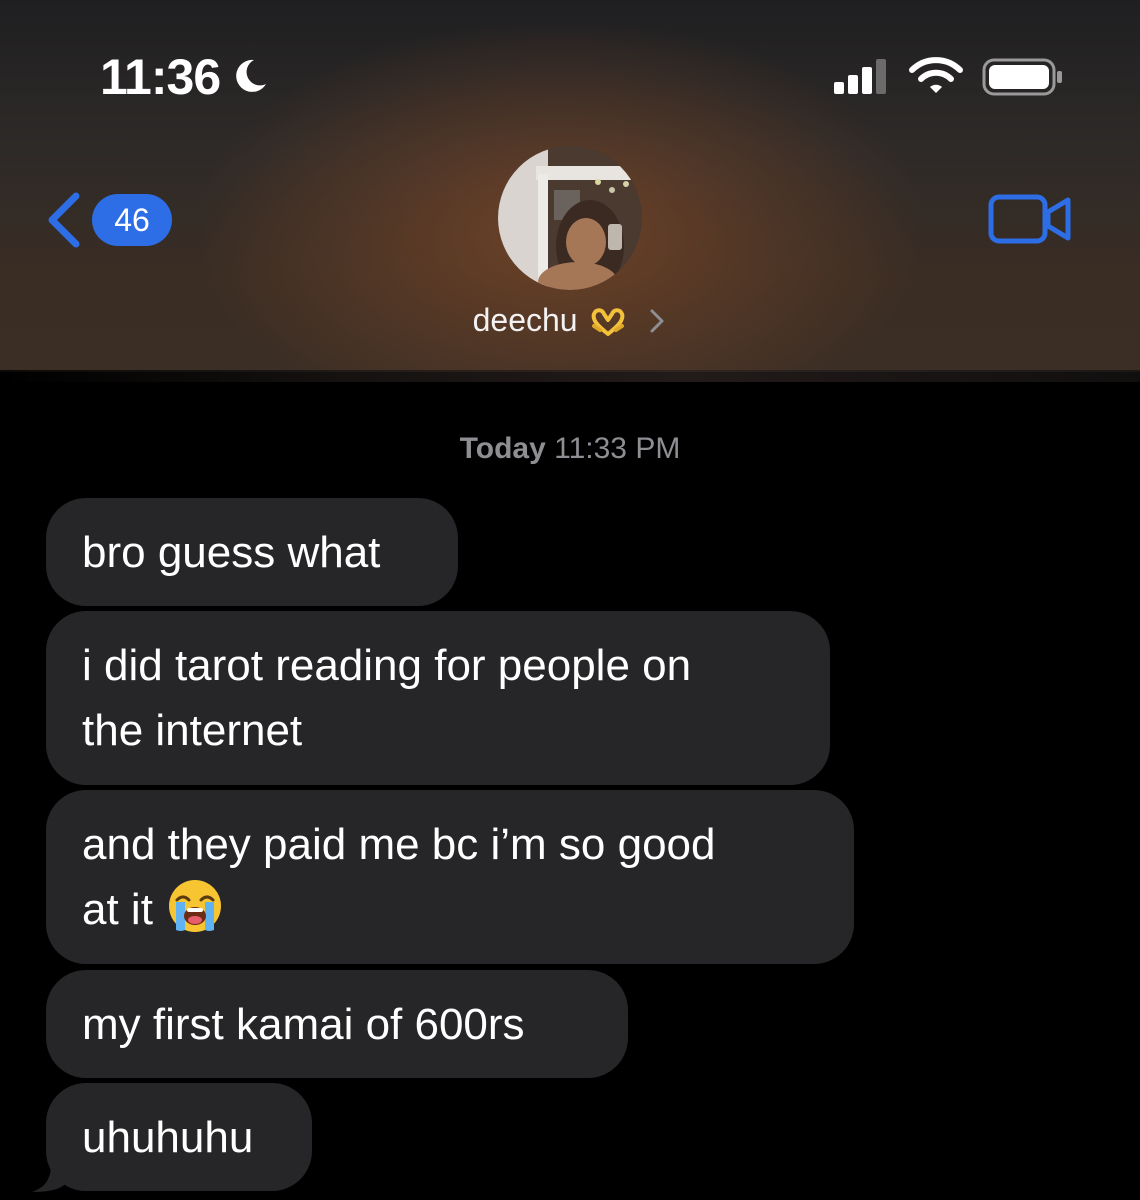  I want to click on received-message-bubble: bro guess what, so click(252, 552).